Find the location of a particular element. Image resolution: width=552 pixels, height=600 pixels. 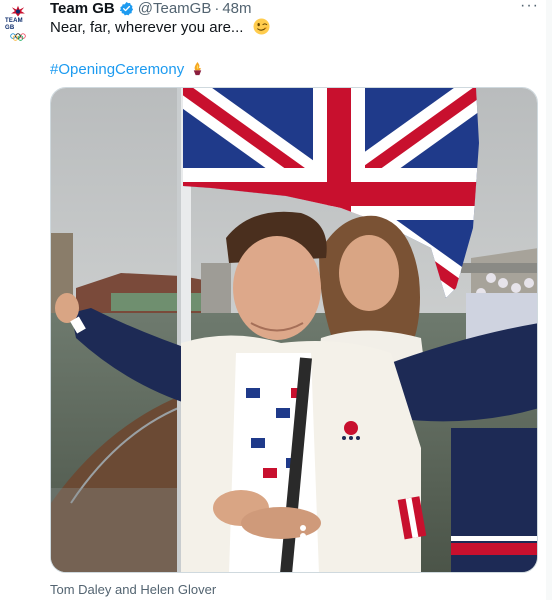

more-options-icon: ··· is located at coordinates (529, 7).